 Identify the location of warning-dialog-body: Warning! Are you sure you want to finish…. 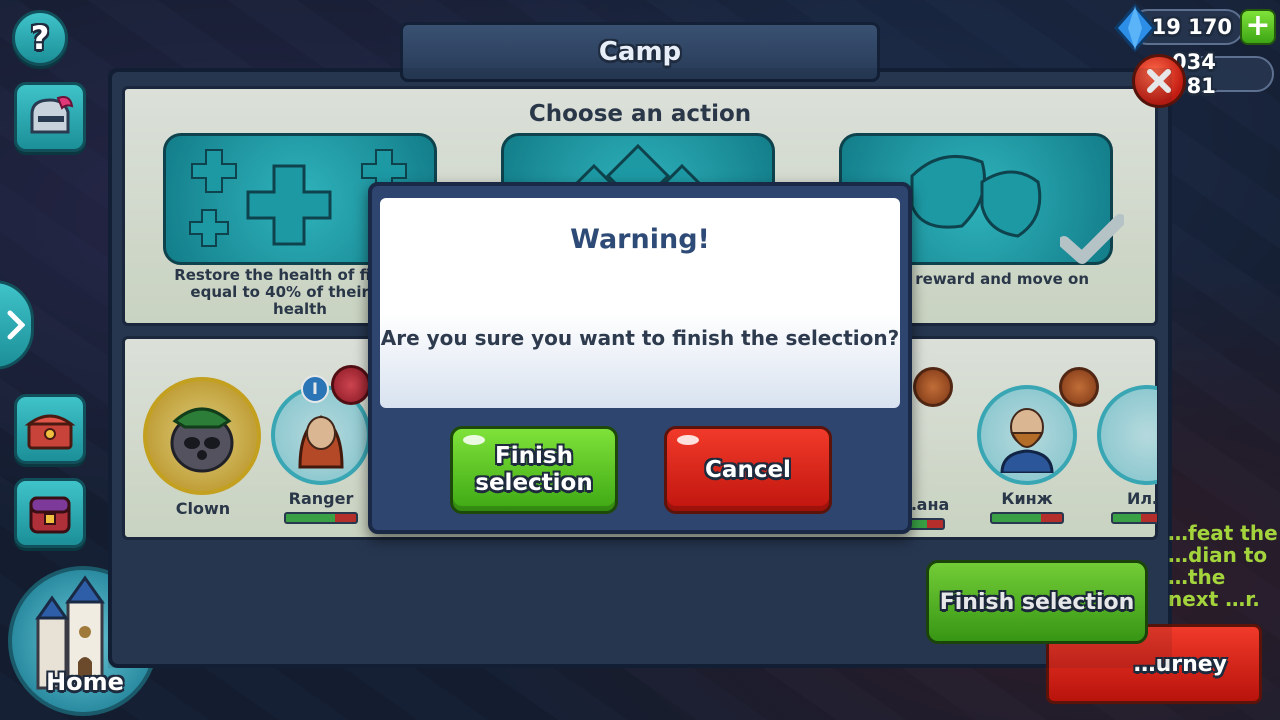
(640, 303).